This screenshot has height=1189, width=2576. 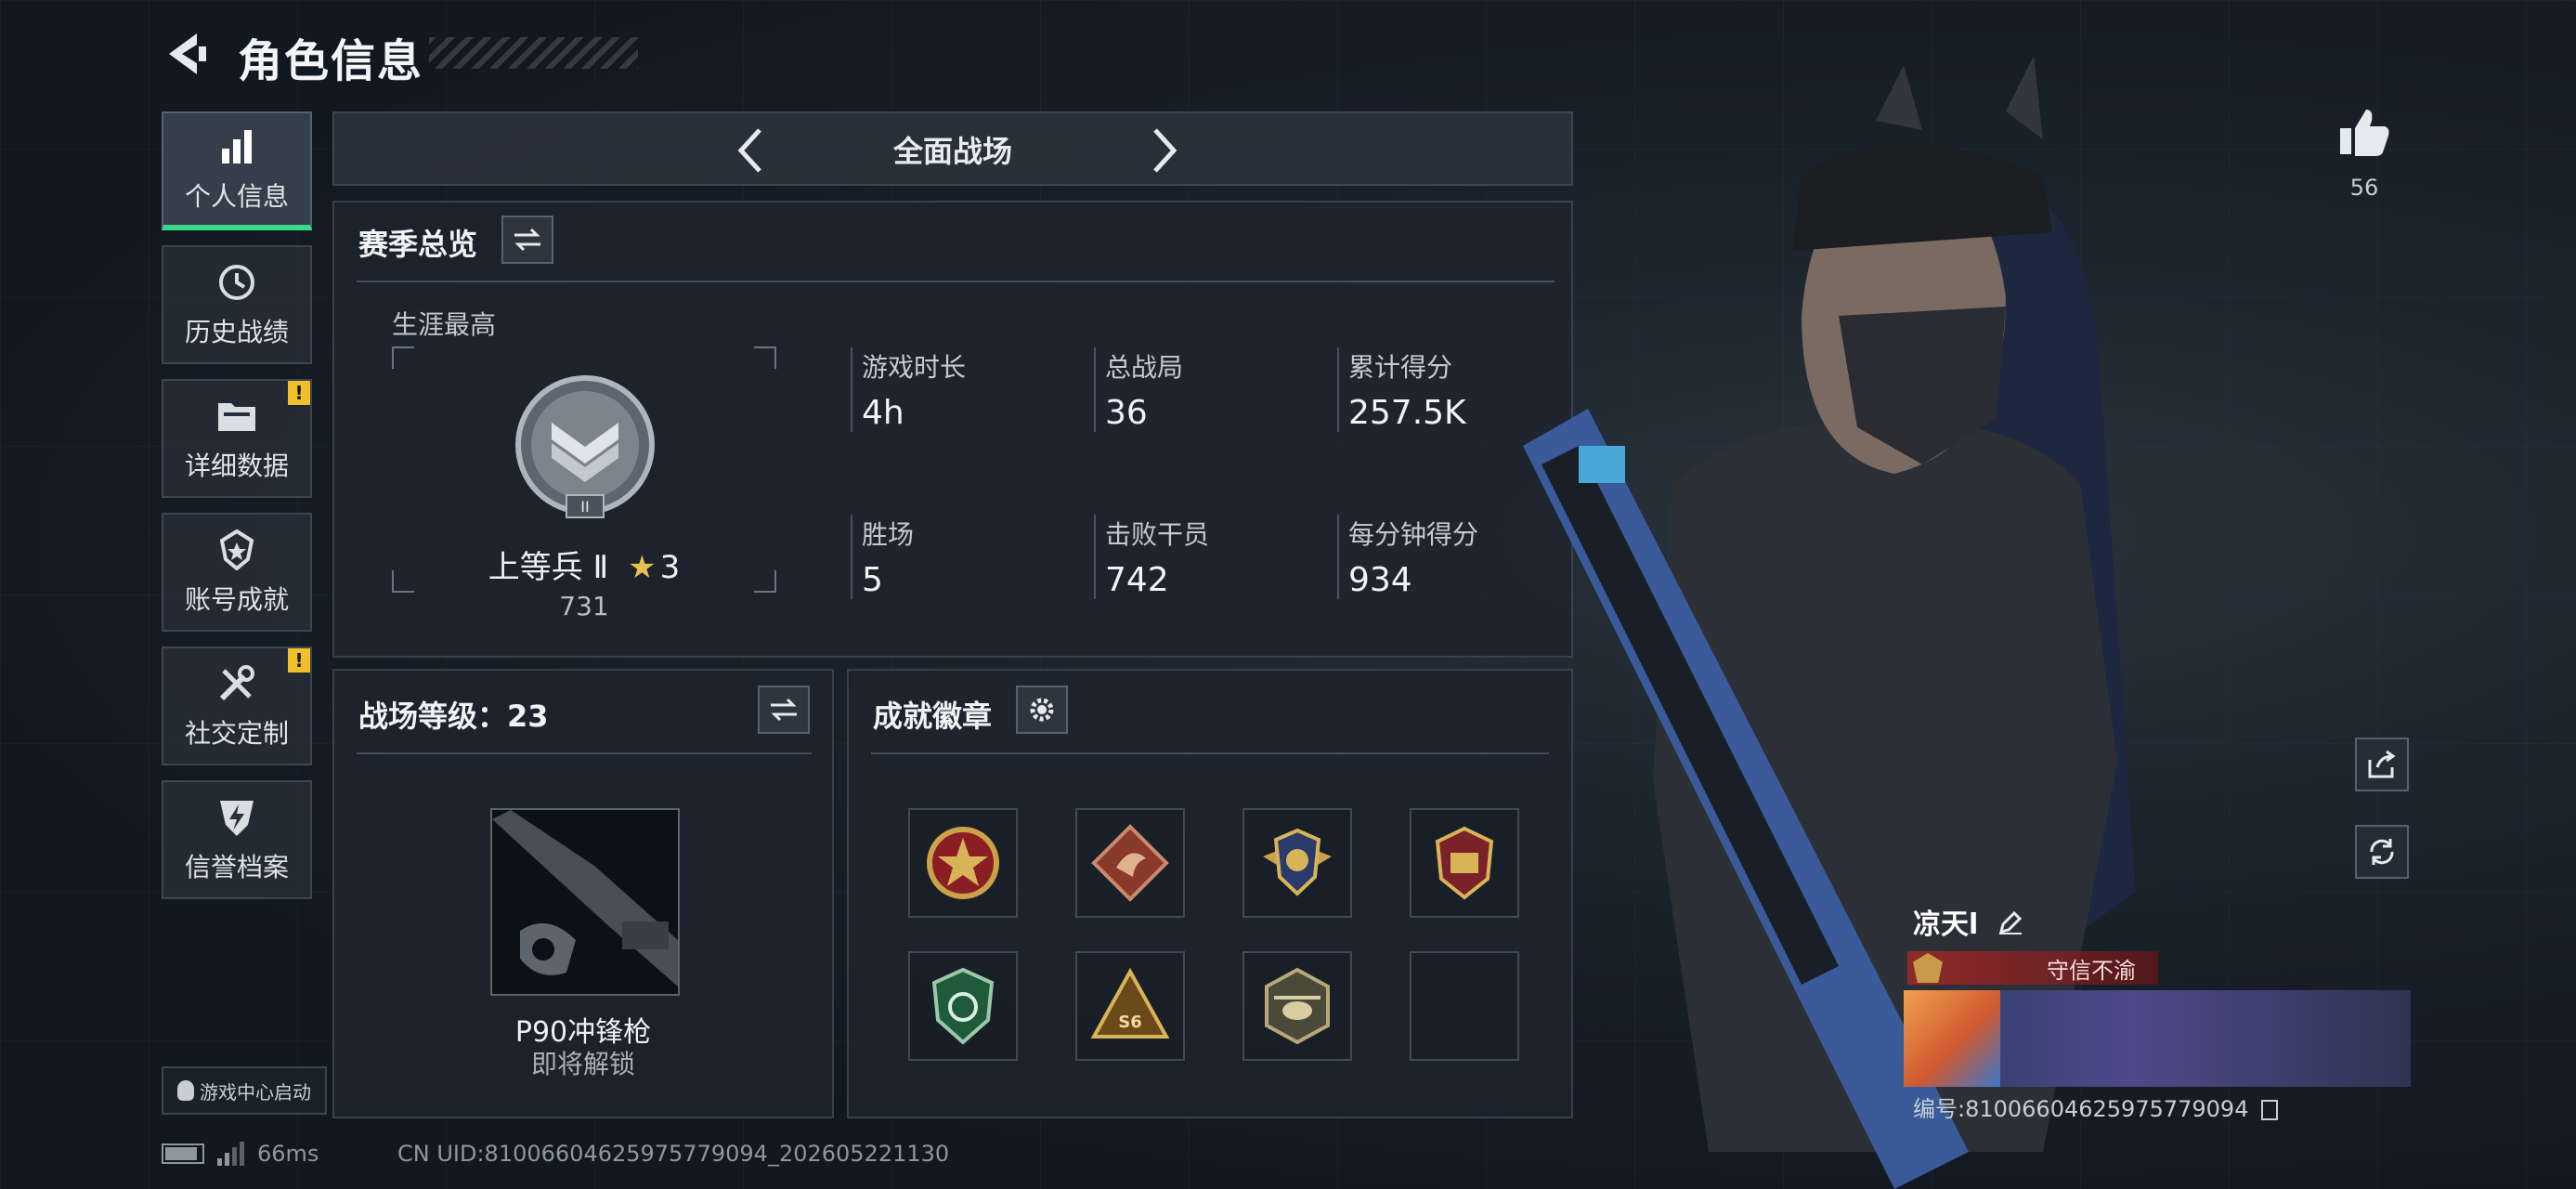 I want to click on s6-triangle-badge-icon: S6, so click(x=1130, y=1003).